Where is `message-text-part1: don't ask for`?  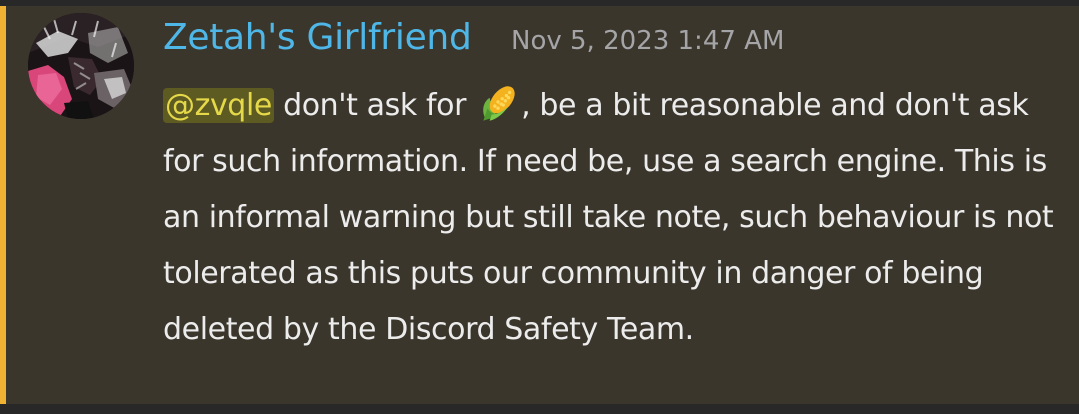 message-text-part1: don't ask for is located at coordinates (374, 105).